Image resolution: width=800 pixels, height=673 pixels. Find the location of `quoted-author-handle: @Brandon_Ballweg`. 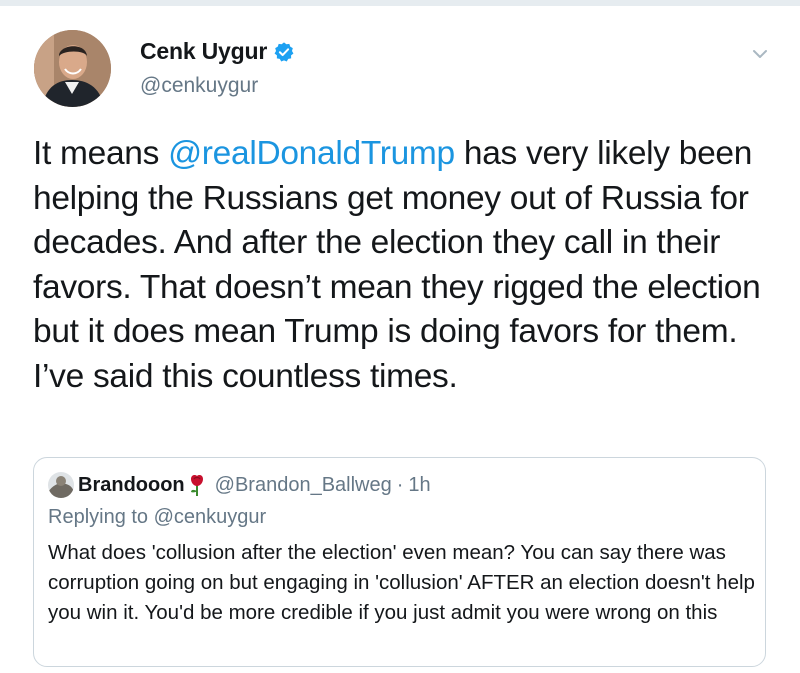

quoted-author-handle: @Brandon_Ballweg is located at coordinates (303, 485).